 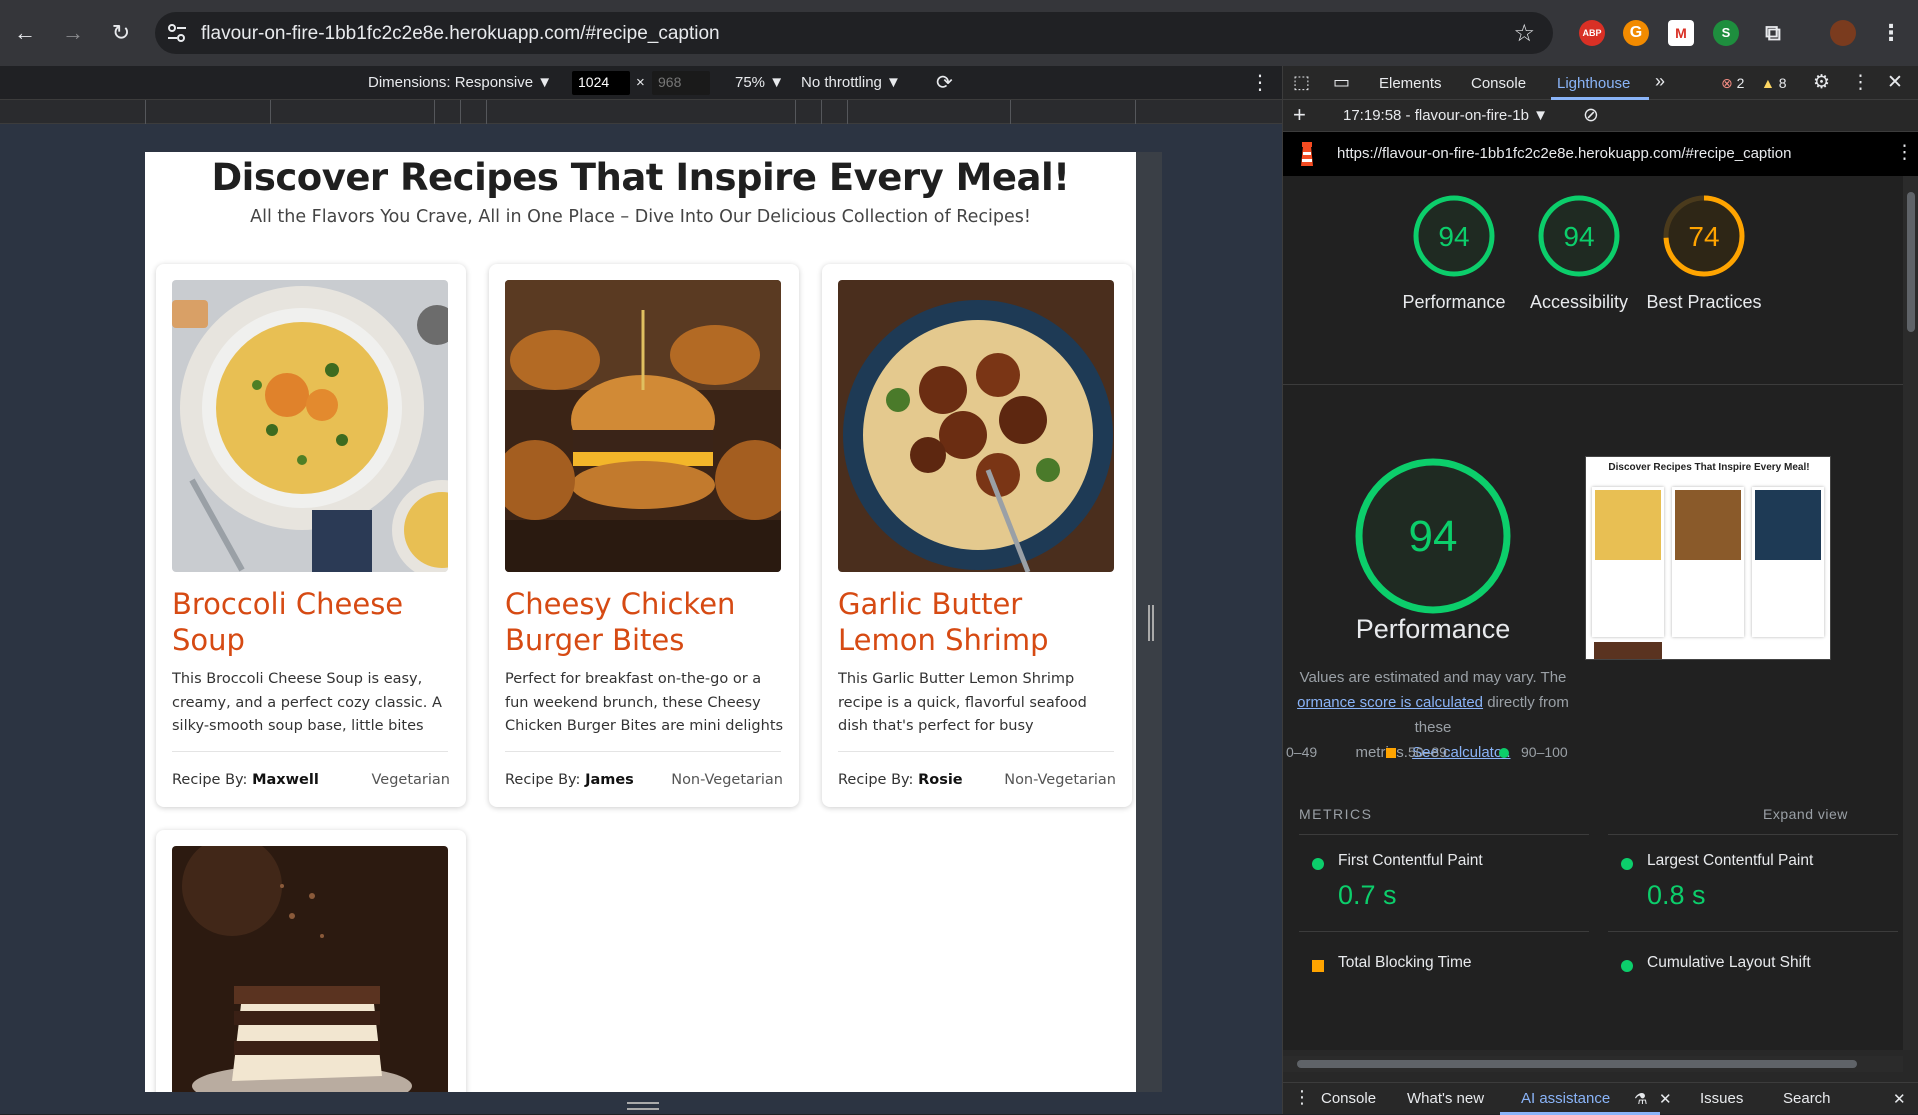 What do you see at coordinates (1301, 82) in the screenshot?
I see `inspect-element-icon: ⬚` at bounding box center [1301, 82].